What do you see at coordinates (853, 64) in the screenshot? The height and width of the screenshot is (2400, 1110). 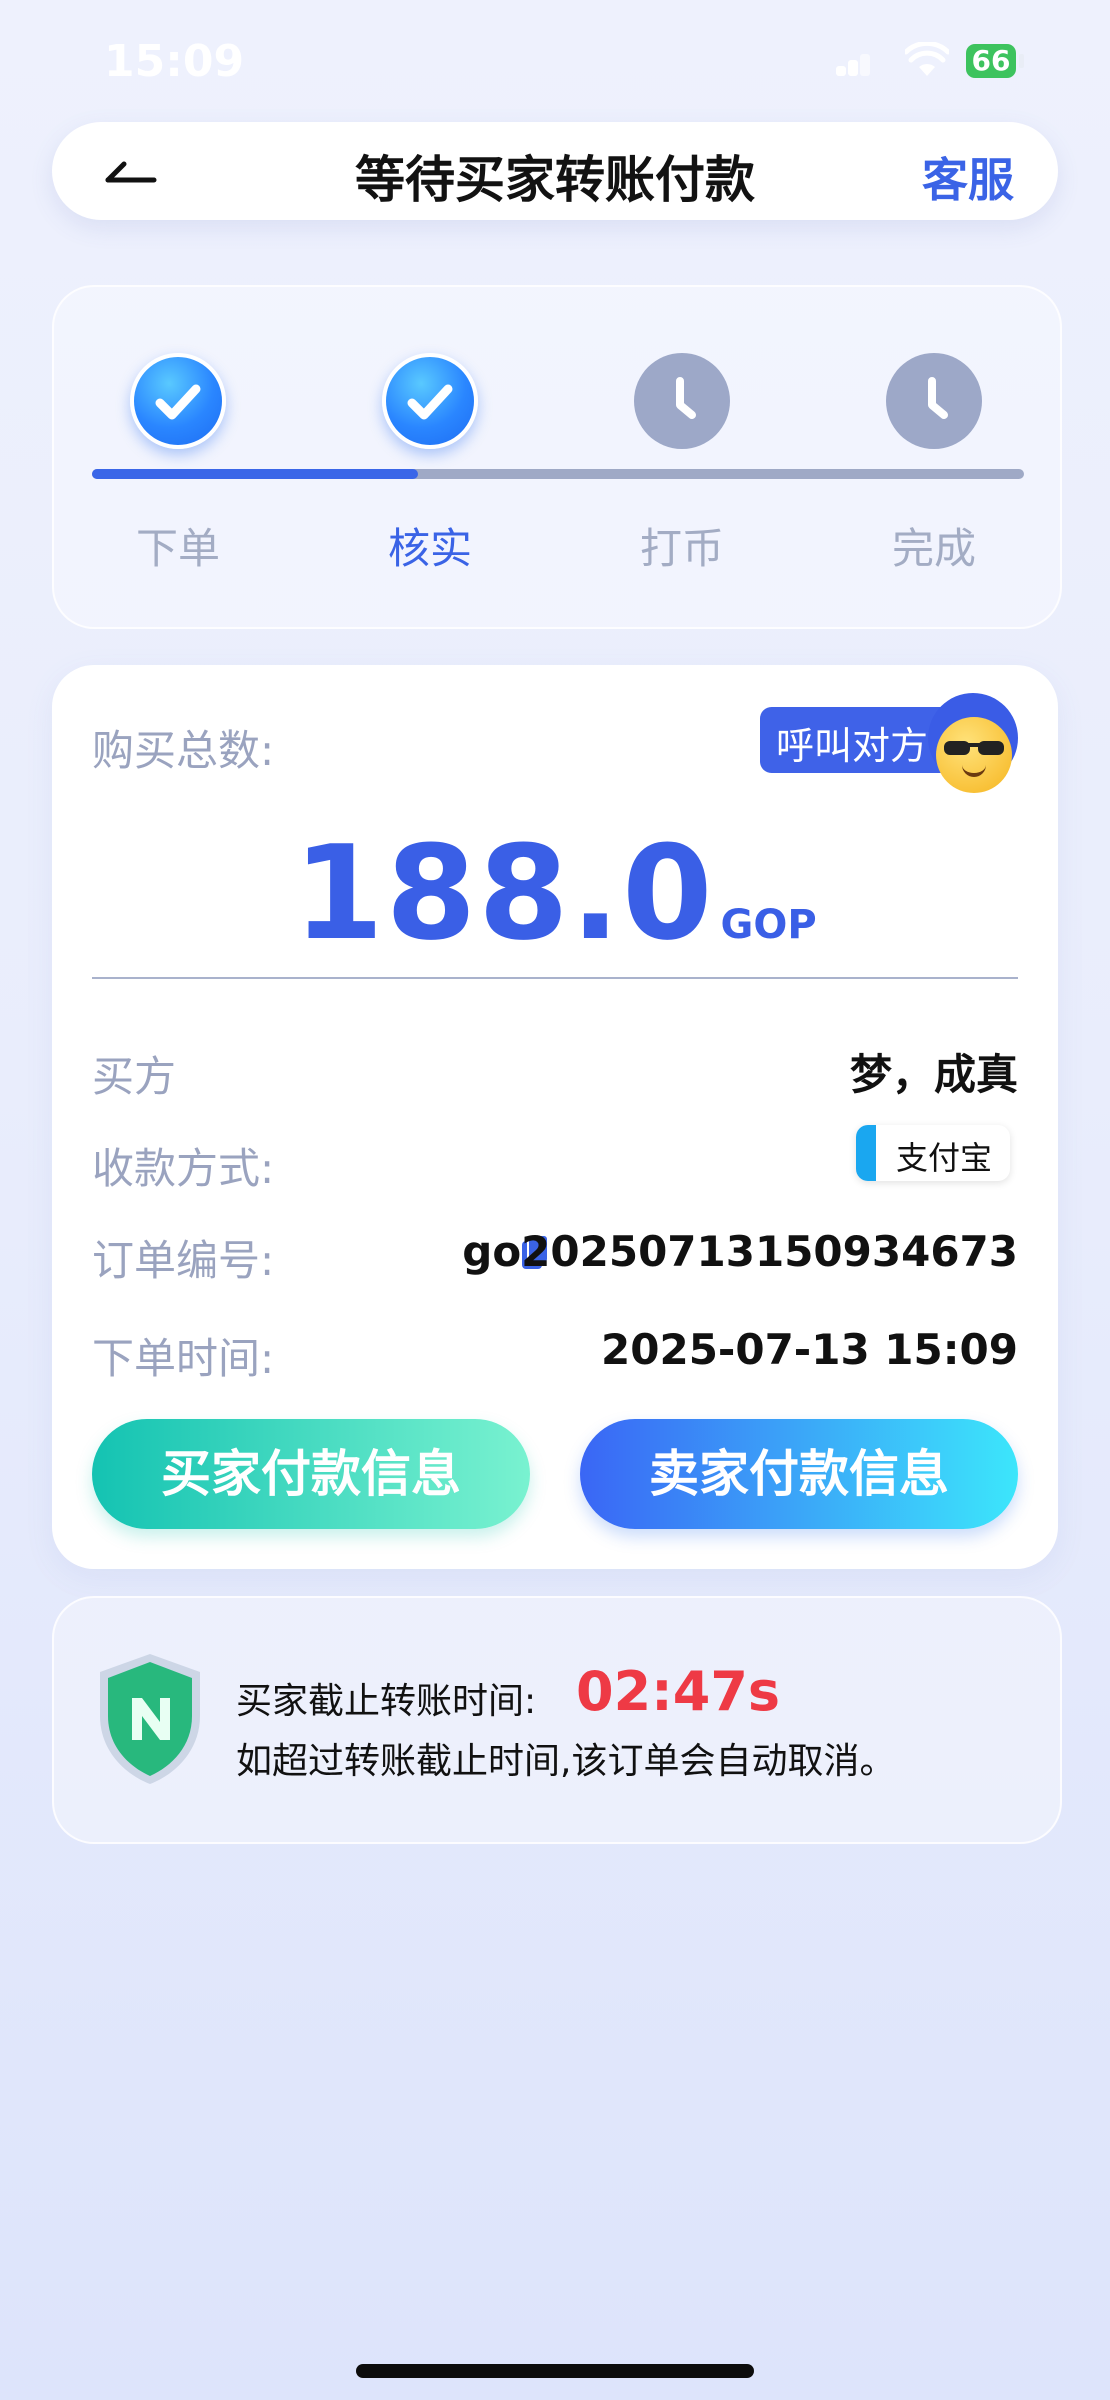 I see `signal-icon` at bounding box center [853, 64].